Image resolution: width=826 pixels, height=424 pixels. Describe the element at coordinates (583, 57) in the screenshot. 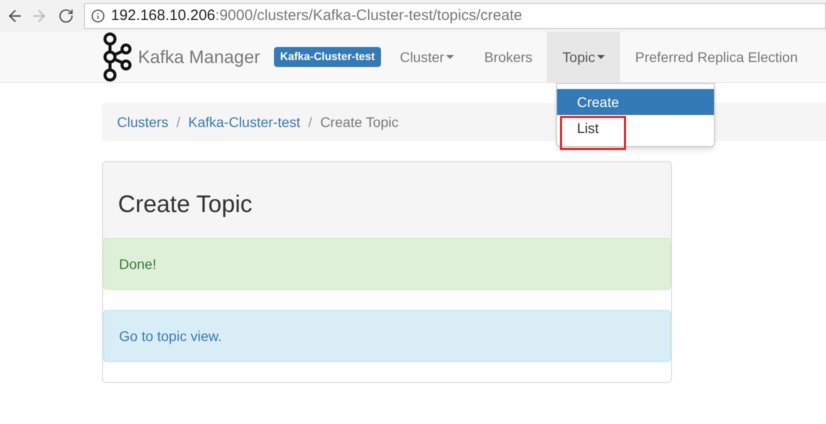

I see `nav-item: Topic` at that location.